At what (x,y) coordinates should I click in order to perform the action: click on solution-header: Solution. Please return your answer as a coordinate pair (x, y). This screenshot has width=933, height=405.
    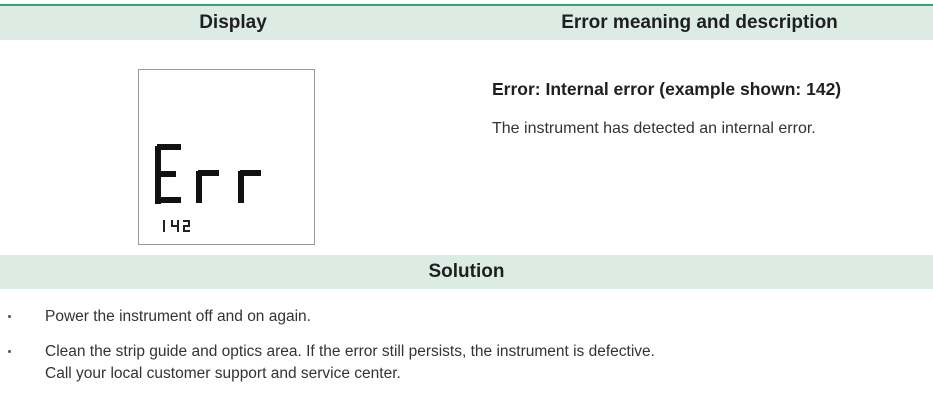
    Looking at the image, I should click on (466, 271).